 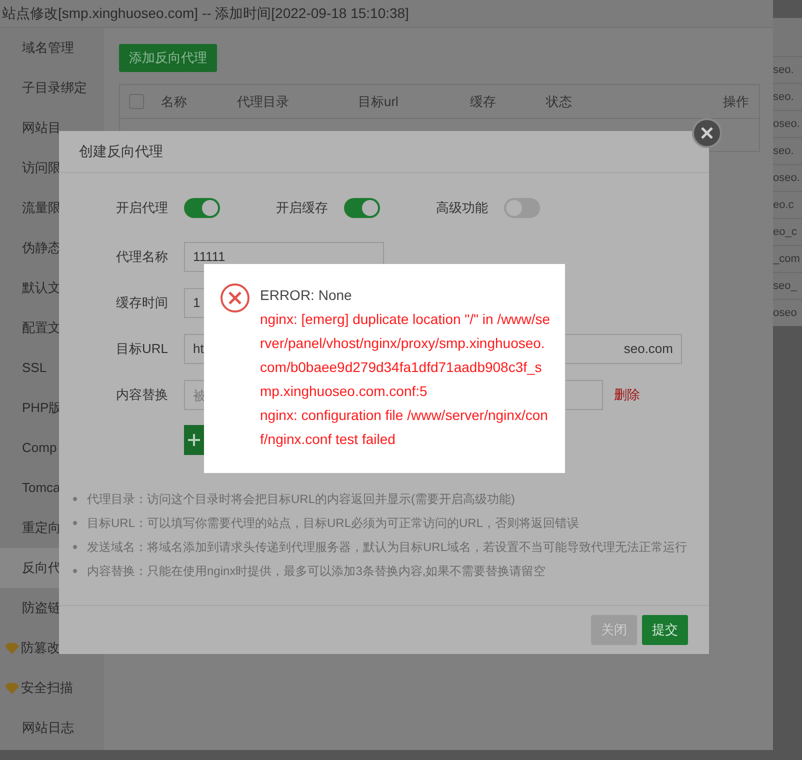 I want to click on close-icon, so click(x=707, y=133).